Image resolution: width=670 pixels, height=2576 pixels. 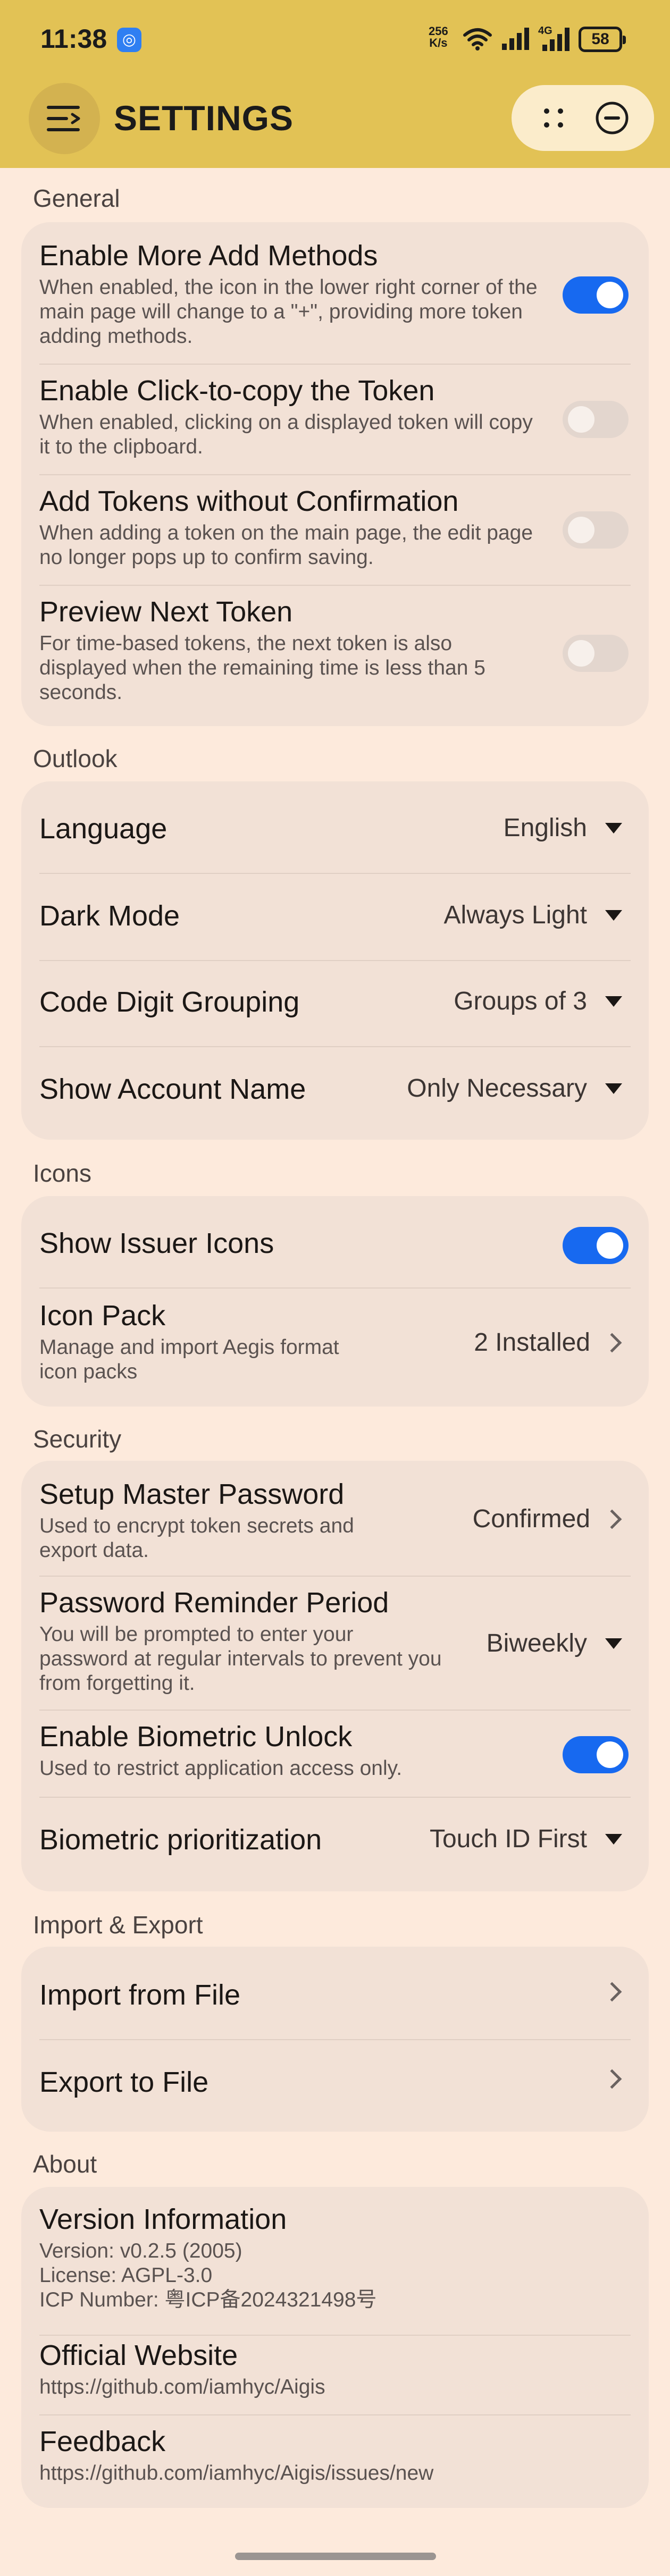 I want to click on select-value: Biweekly, so click(x=536, y=1643).